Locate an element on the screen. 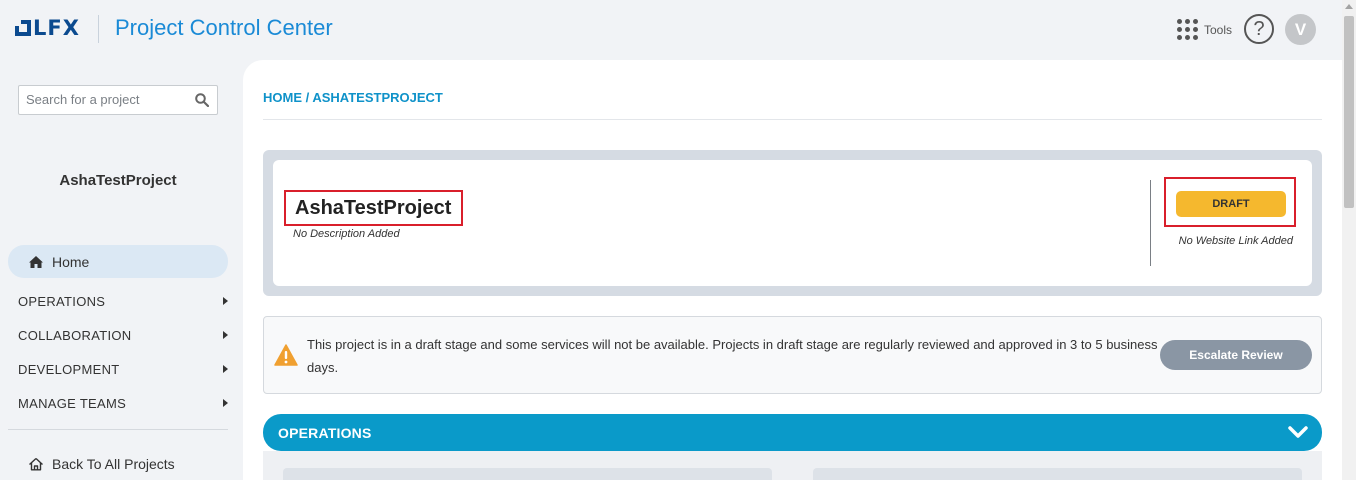  logo-mark-icon is located at coordinates (22, 27).